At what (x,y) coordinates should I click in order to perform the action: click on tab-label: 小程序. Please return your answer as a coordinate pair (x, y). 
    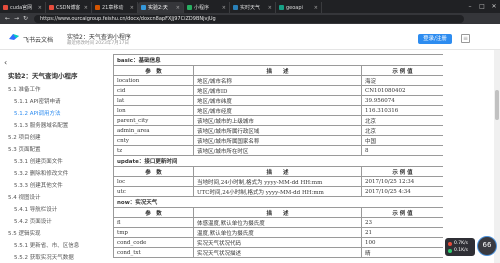
    Looking at the image, I should click on (202, 8).